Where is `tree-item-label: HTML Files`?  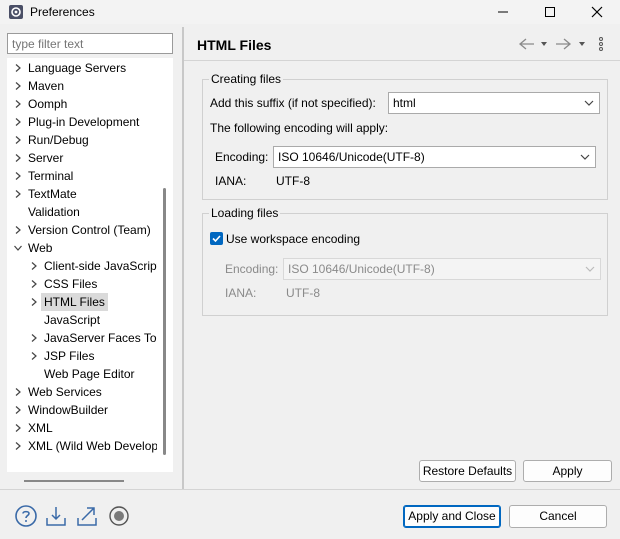
tree-item-label: HTML Files is located at coordinates (74, 302).